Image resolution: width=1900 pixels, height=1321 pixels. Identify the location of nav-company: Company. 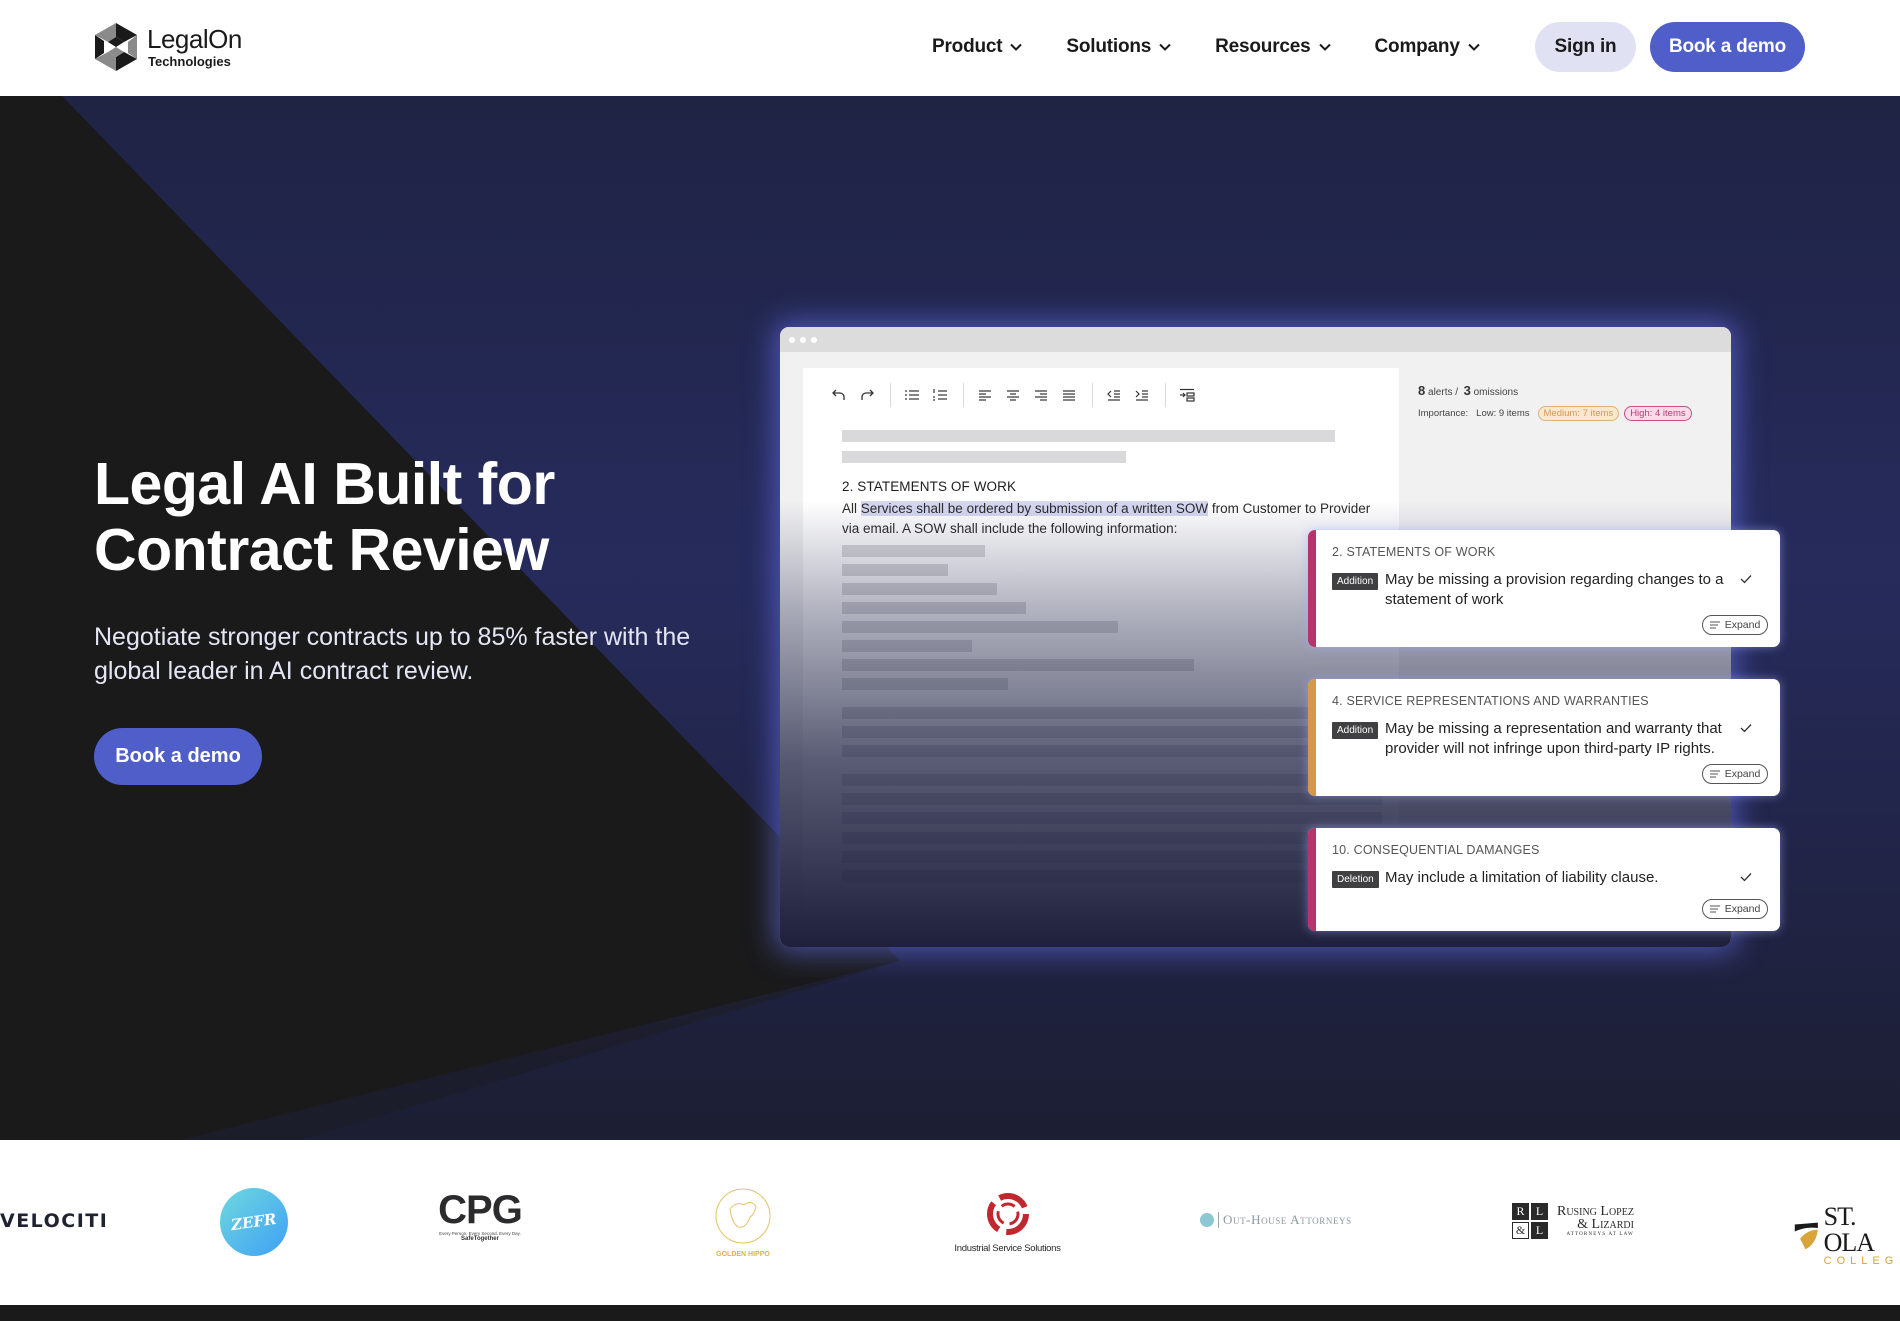
(1427, 47).